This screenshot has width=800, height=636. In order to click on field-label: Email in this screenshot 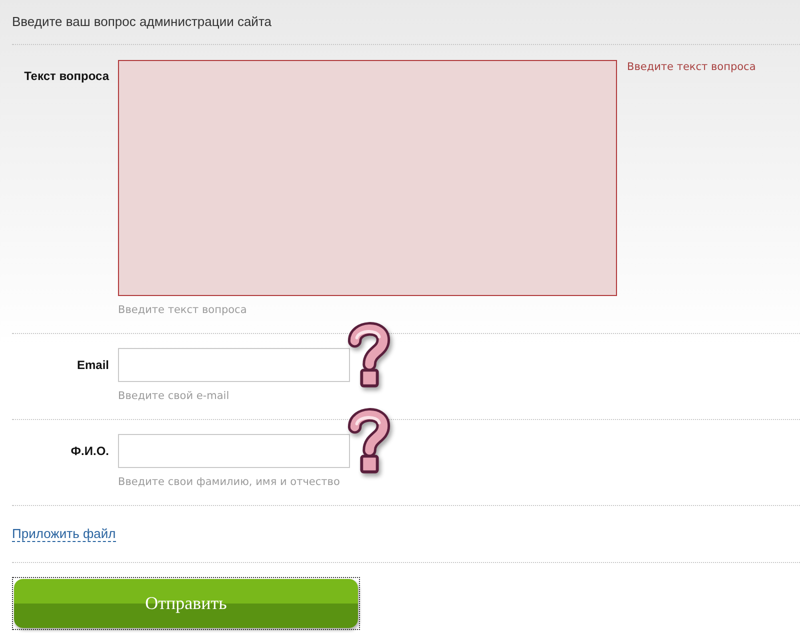, I will do `click(92, 365)`.